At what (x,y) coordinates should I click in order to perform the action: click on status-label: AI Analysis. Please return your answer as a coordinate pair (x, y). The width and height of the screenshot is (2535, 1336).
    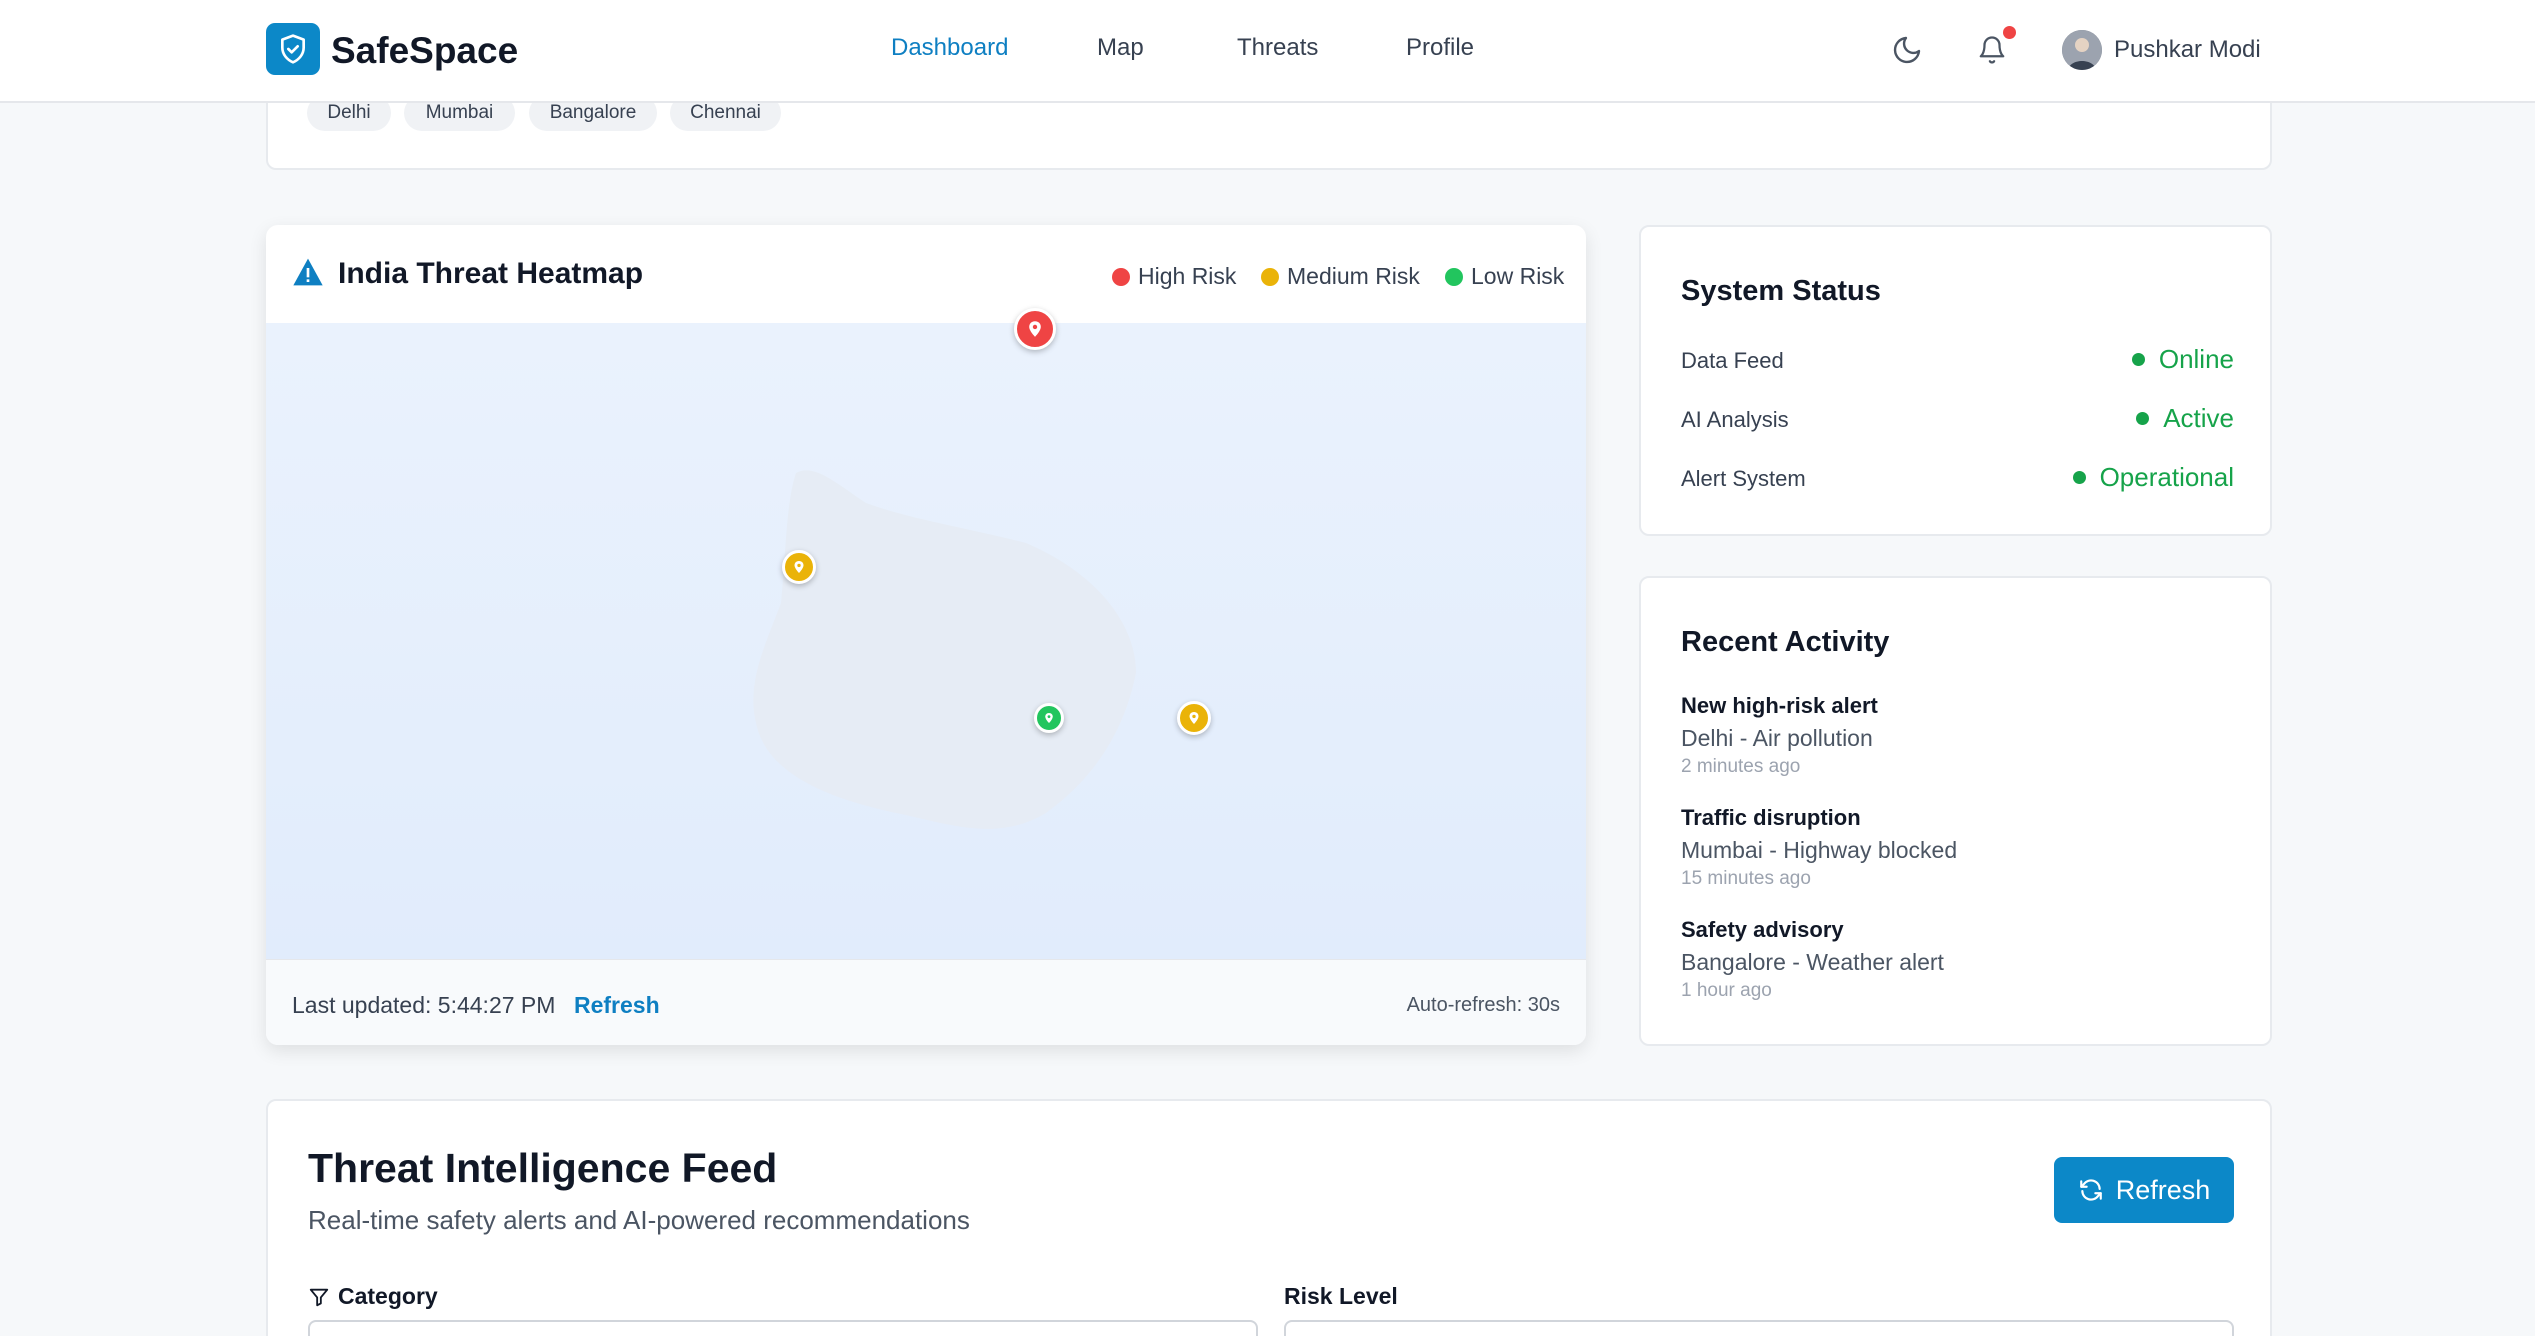
    Looking at the image, I should click on (1735, 419).